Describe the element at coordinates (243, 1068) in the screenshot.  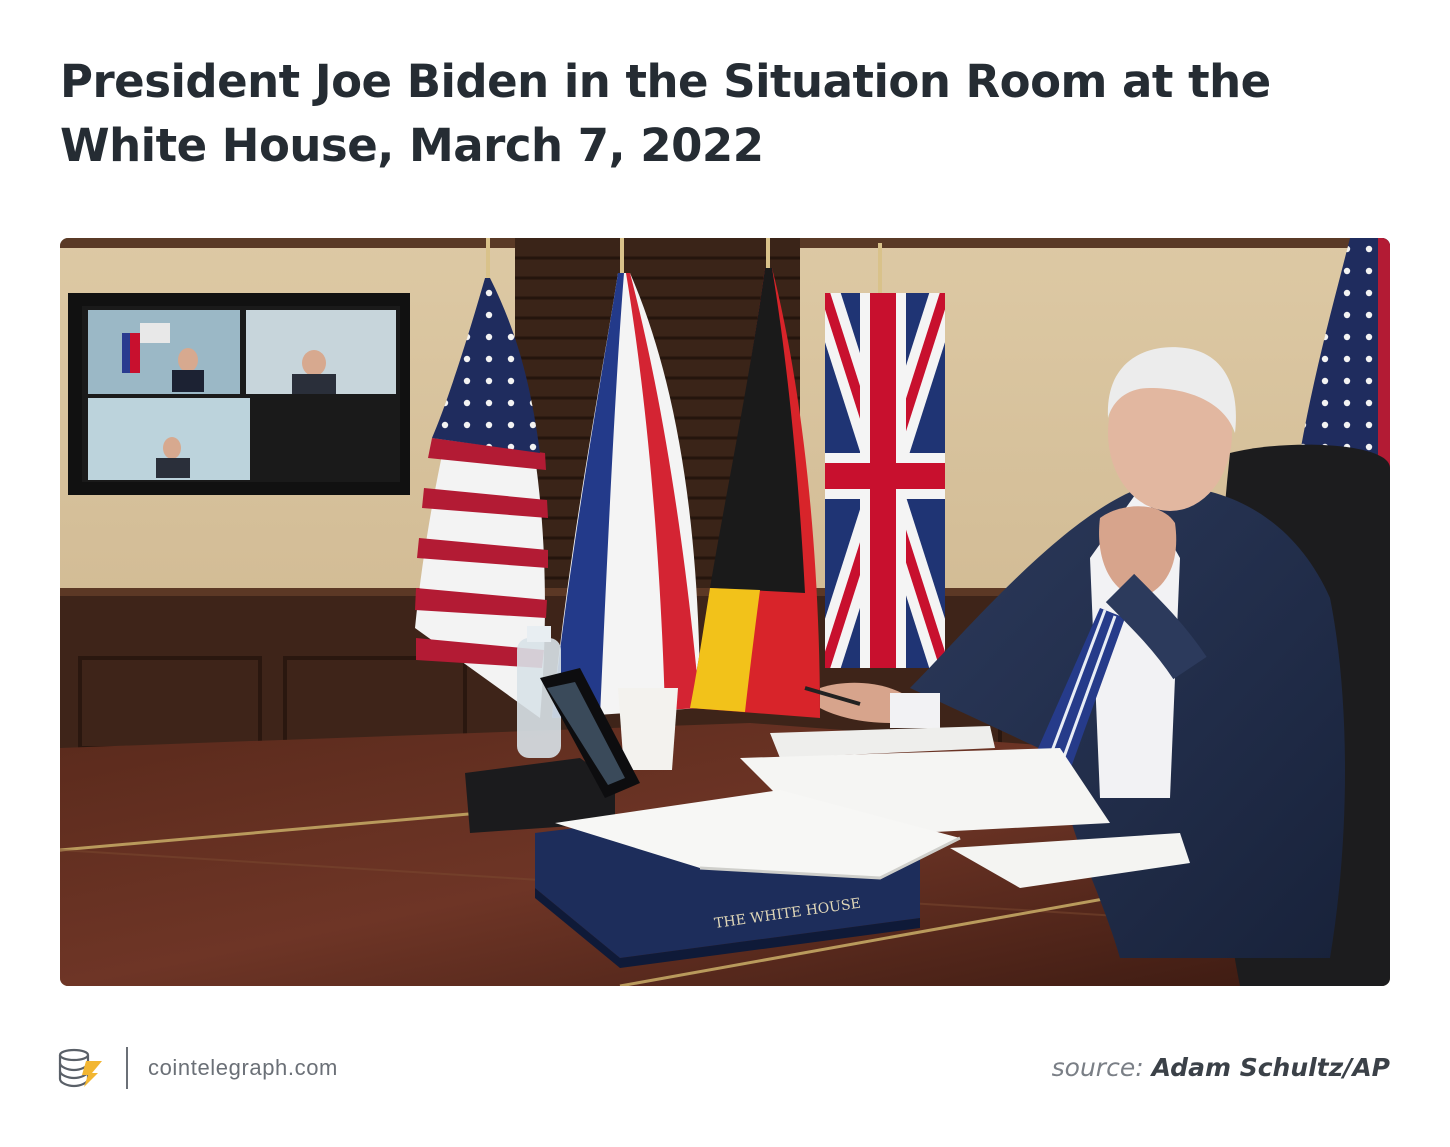
I see `brand-text: cointelegraph.com` at that location.